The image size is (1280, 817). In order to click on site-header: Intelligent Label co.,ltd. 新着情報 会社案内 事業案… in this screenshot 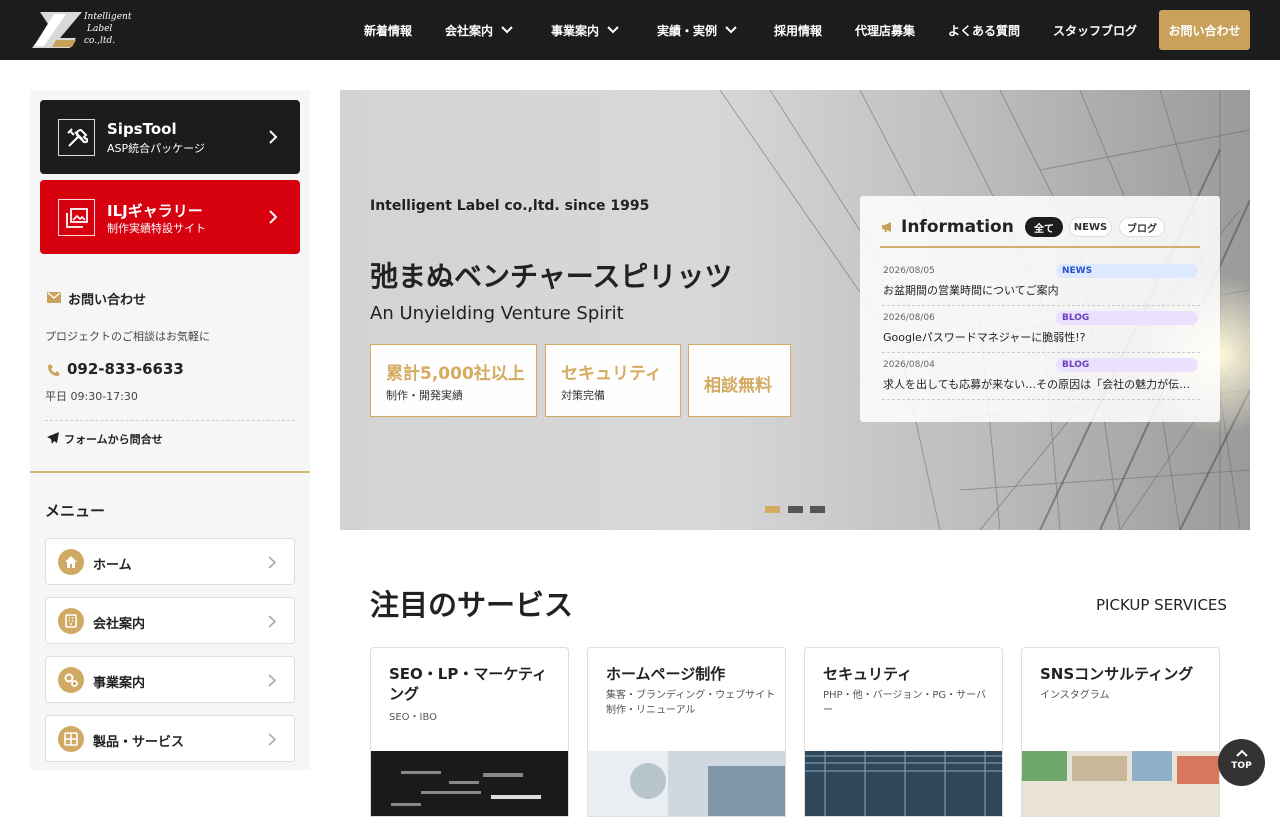, I will do `click(640, 30)`.